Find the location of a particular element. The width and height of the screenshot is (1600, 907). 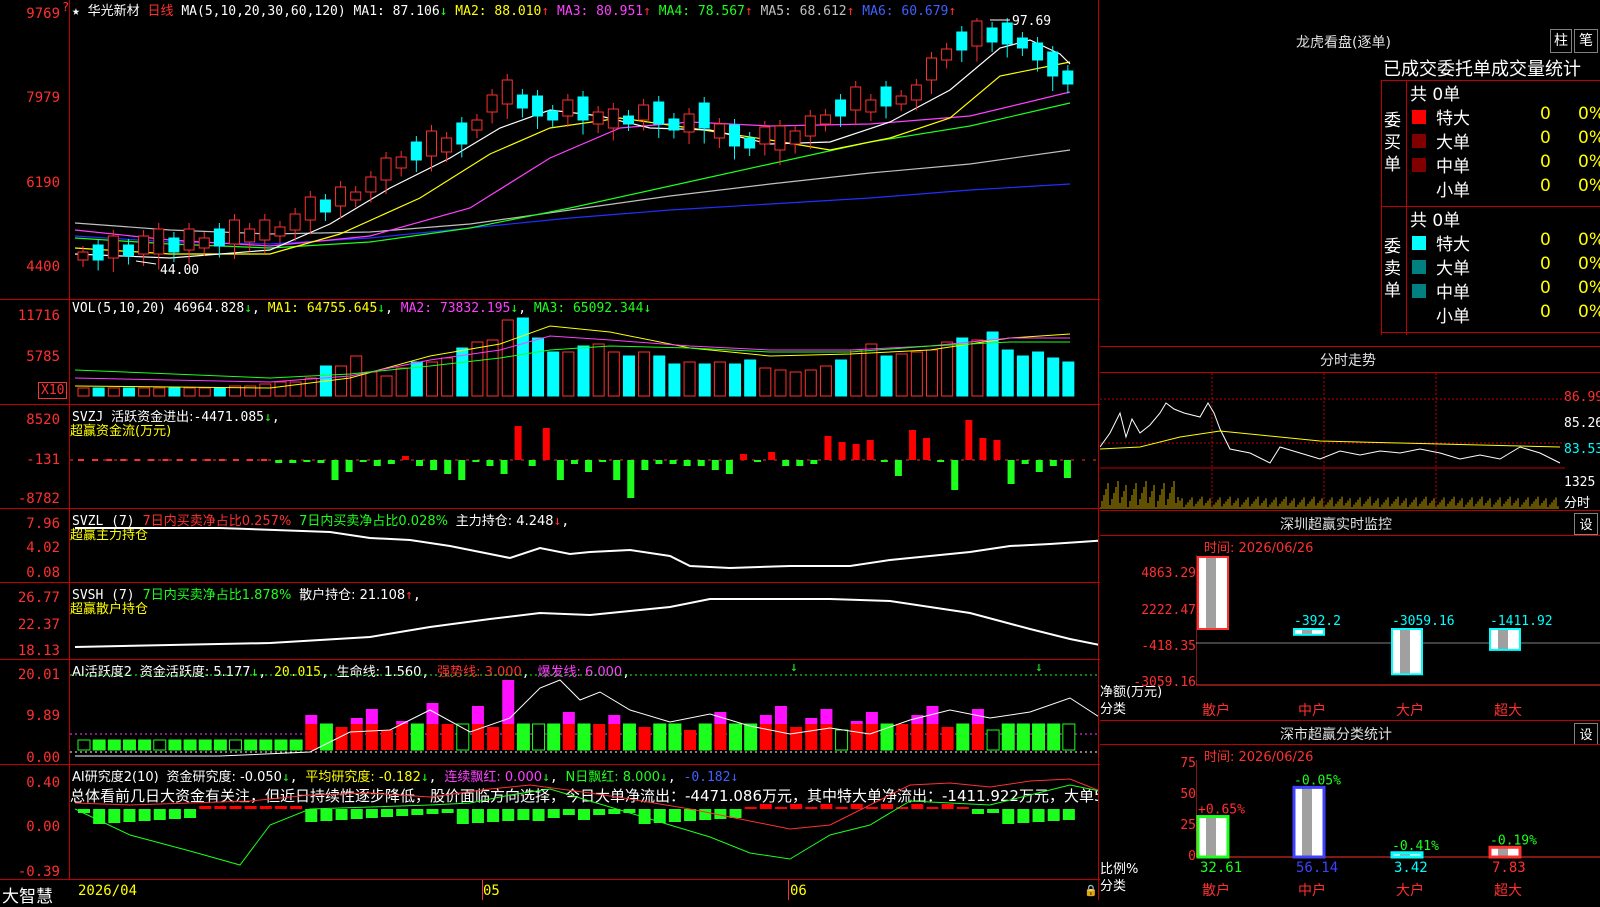

ma-value: MA5: 68.612↑ is located at coordinates (803, 11).